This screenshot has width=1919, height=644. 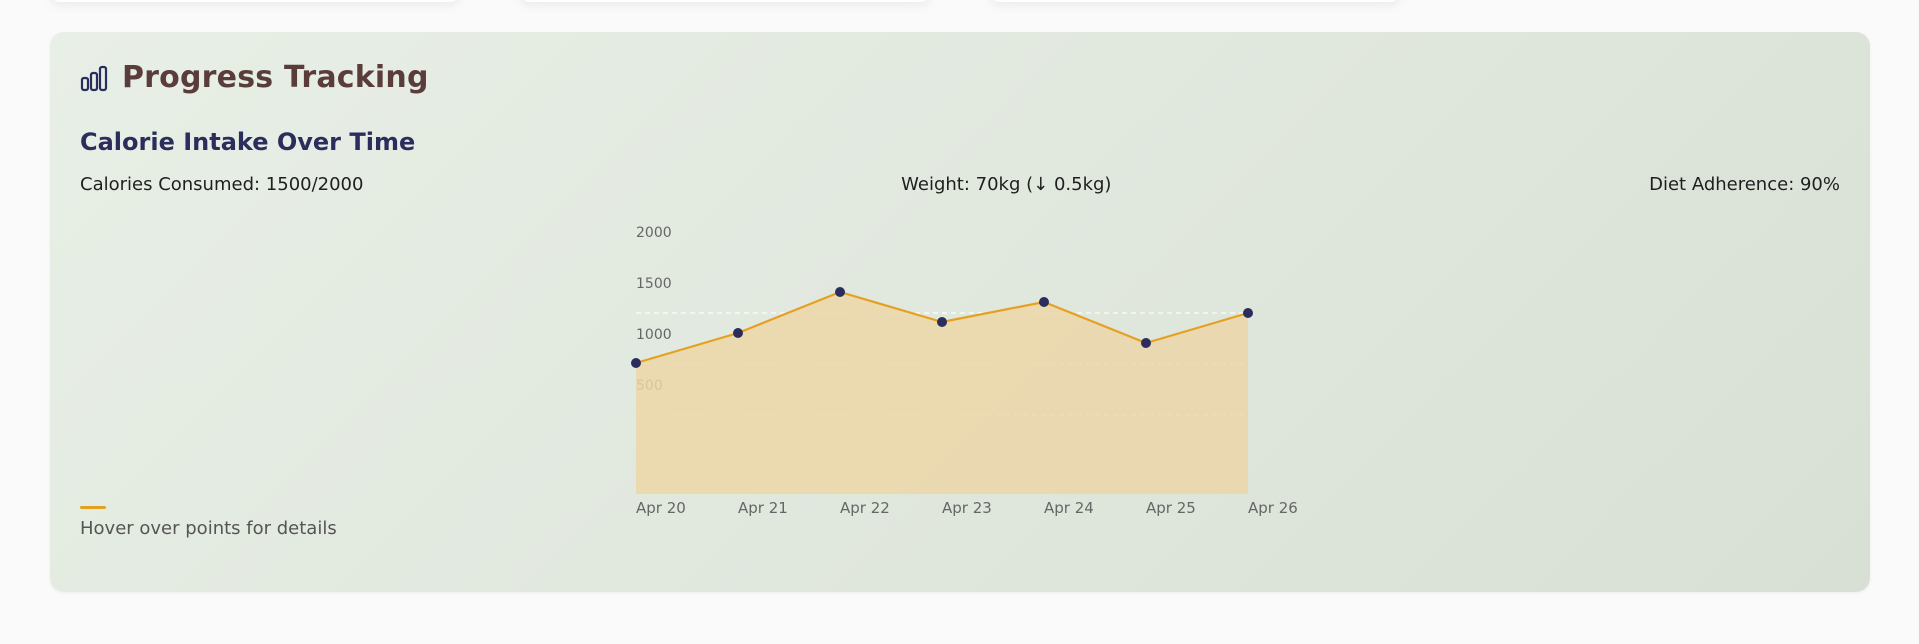 I want to click on card-header: Progress Tracking, so click(x=254, y=77).